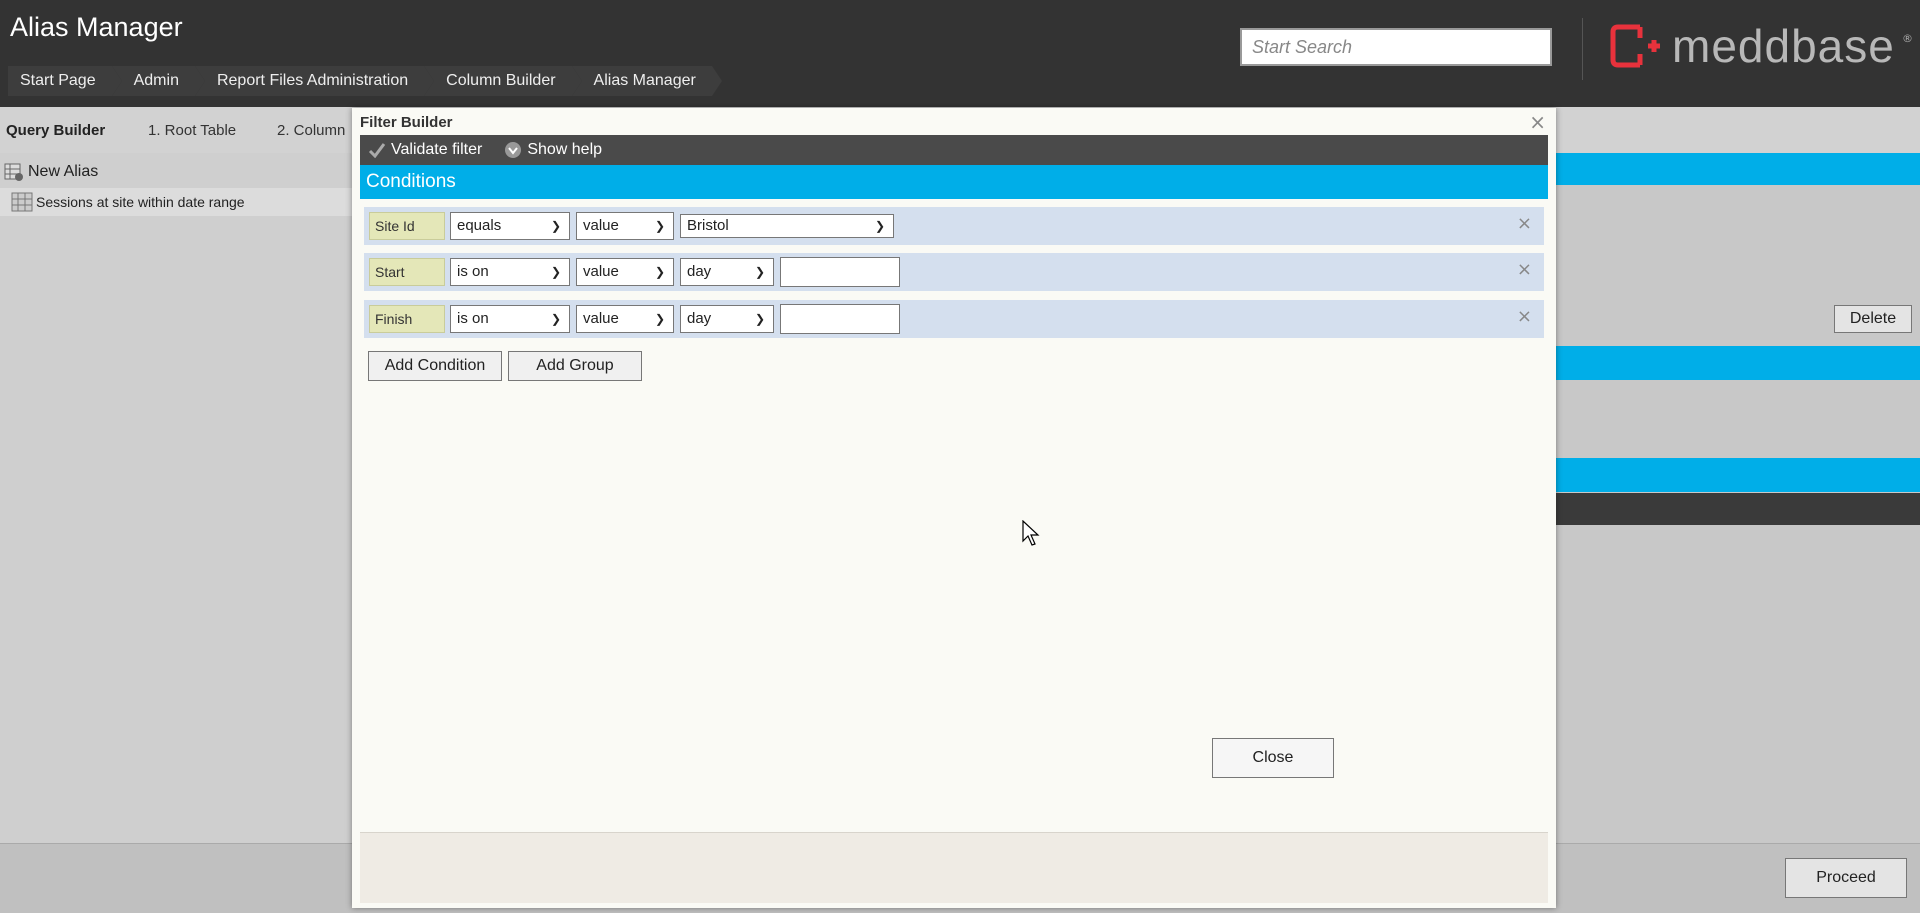 This screenshot has height=913, width=1920. What do you see at coordinates (437, 149) in the screenshot?
I see `validate-filter-label: Validate filter` at bounding box center [437, 149].